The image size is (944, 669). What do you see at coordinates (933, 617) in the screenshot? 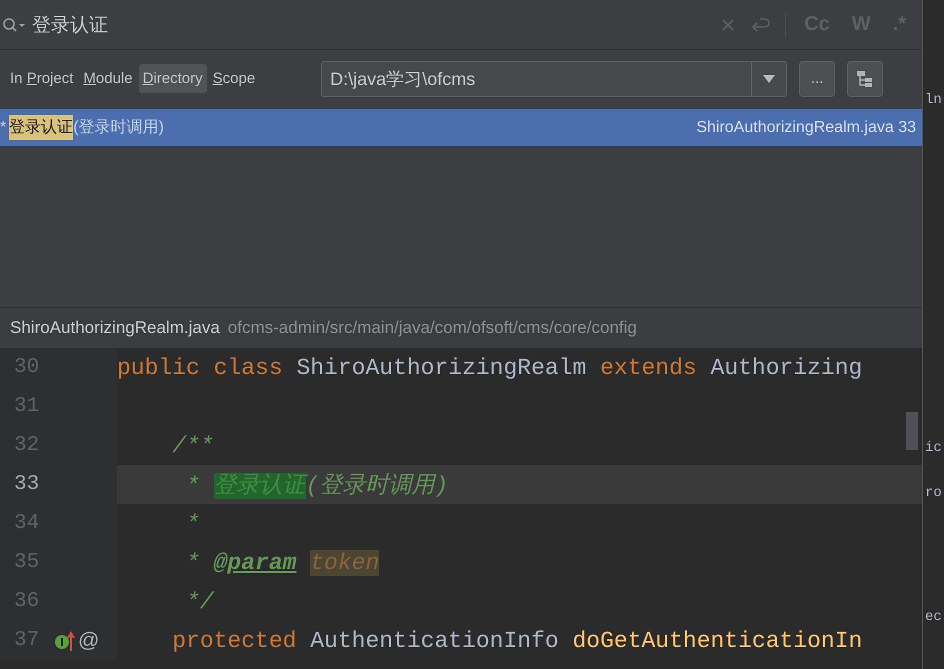
I see `editor-text-fragment: ec` at bounding box center [933, 617].